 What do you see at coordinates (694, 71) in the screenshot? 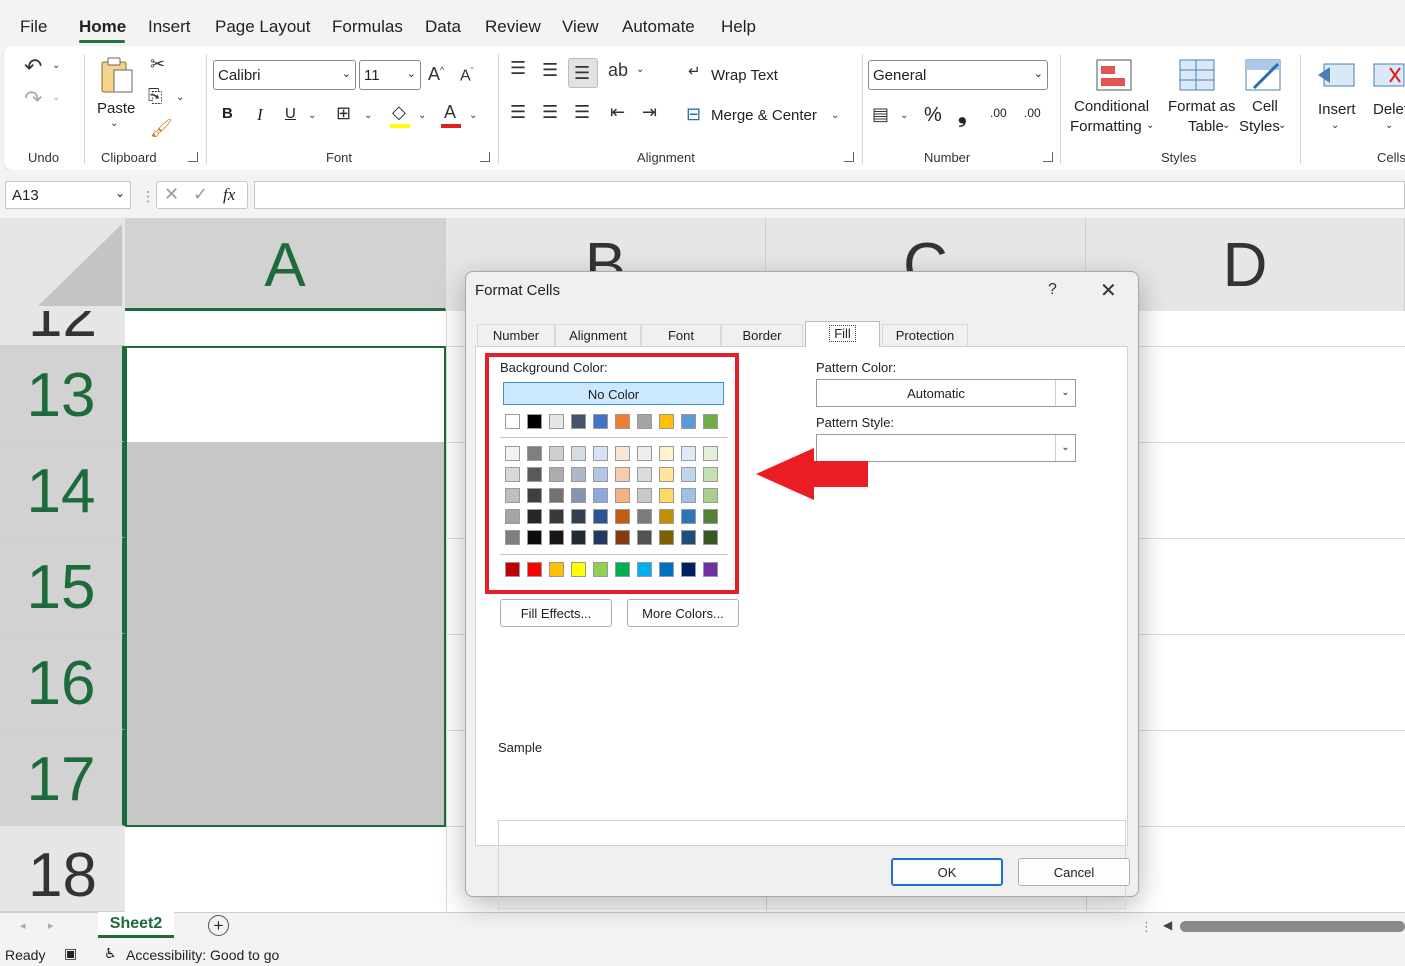
I see `wrap-text-icon: ↵` at bounding box center [694, 71].